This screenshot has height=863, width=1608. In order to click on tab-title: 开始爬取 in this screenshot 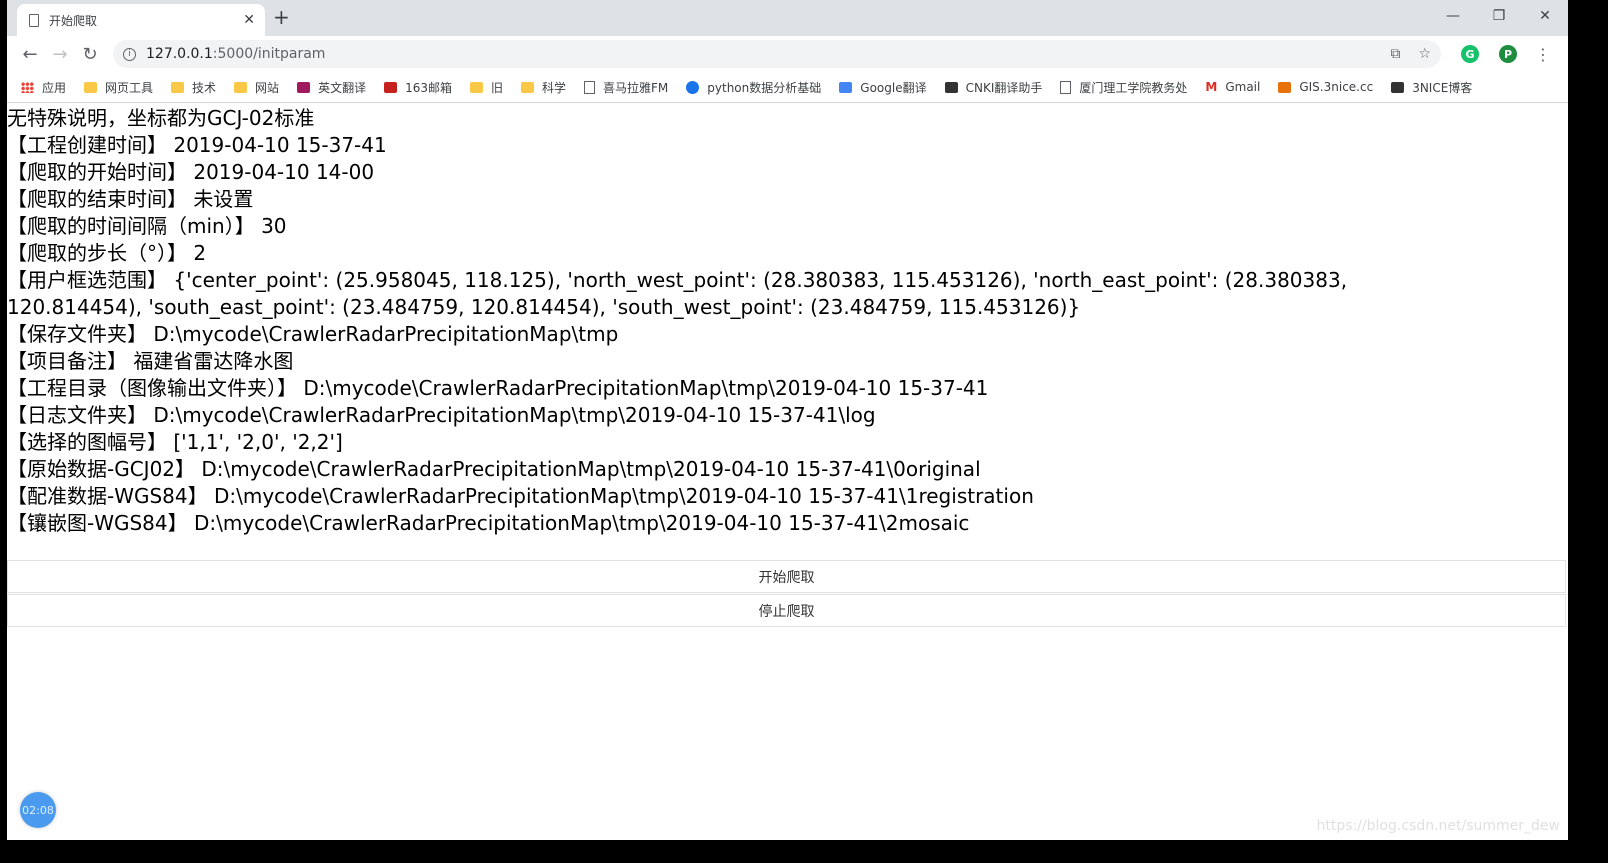, I will do `click(73, 20)`.